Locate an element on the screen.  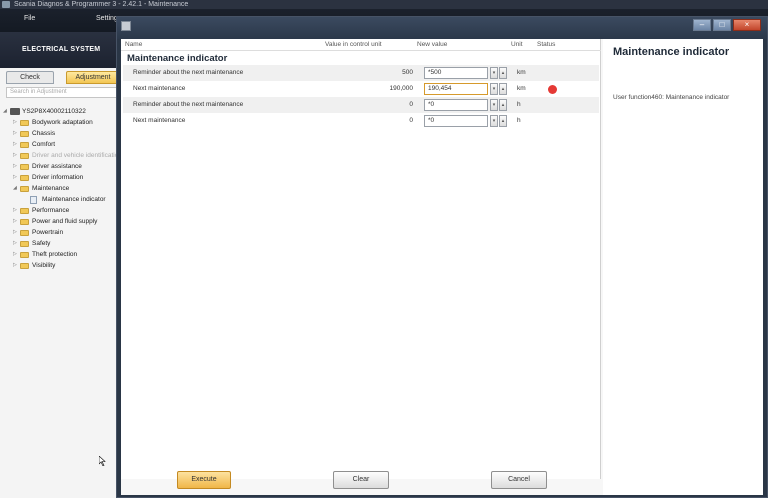
tree-item: ▷ Driver assistance is located at coordinates (61, 166).